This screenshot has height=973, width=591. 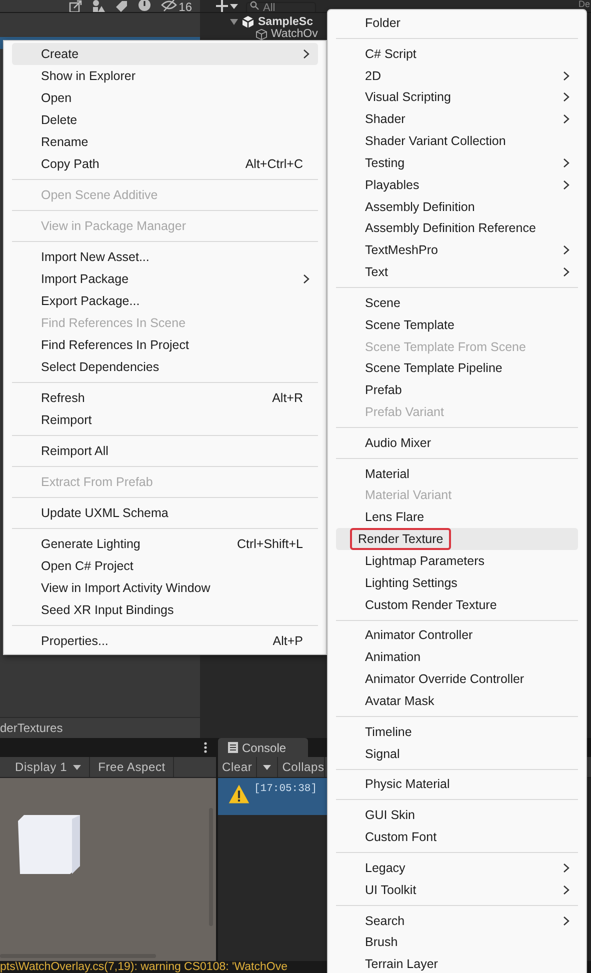 What do you see at coordinates (457, 889) in the screenshot?
I see `menu-item: UI Toolkit` at bounding box center [457, 889].